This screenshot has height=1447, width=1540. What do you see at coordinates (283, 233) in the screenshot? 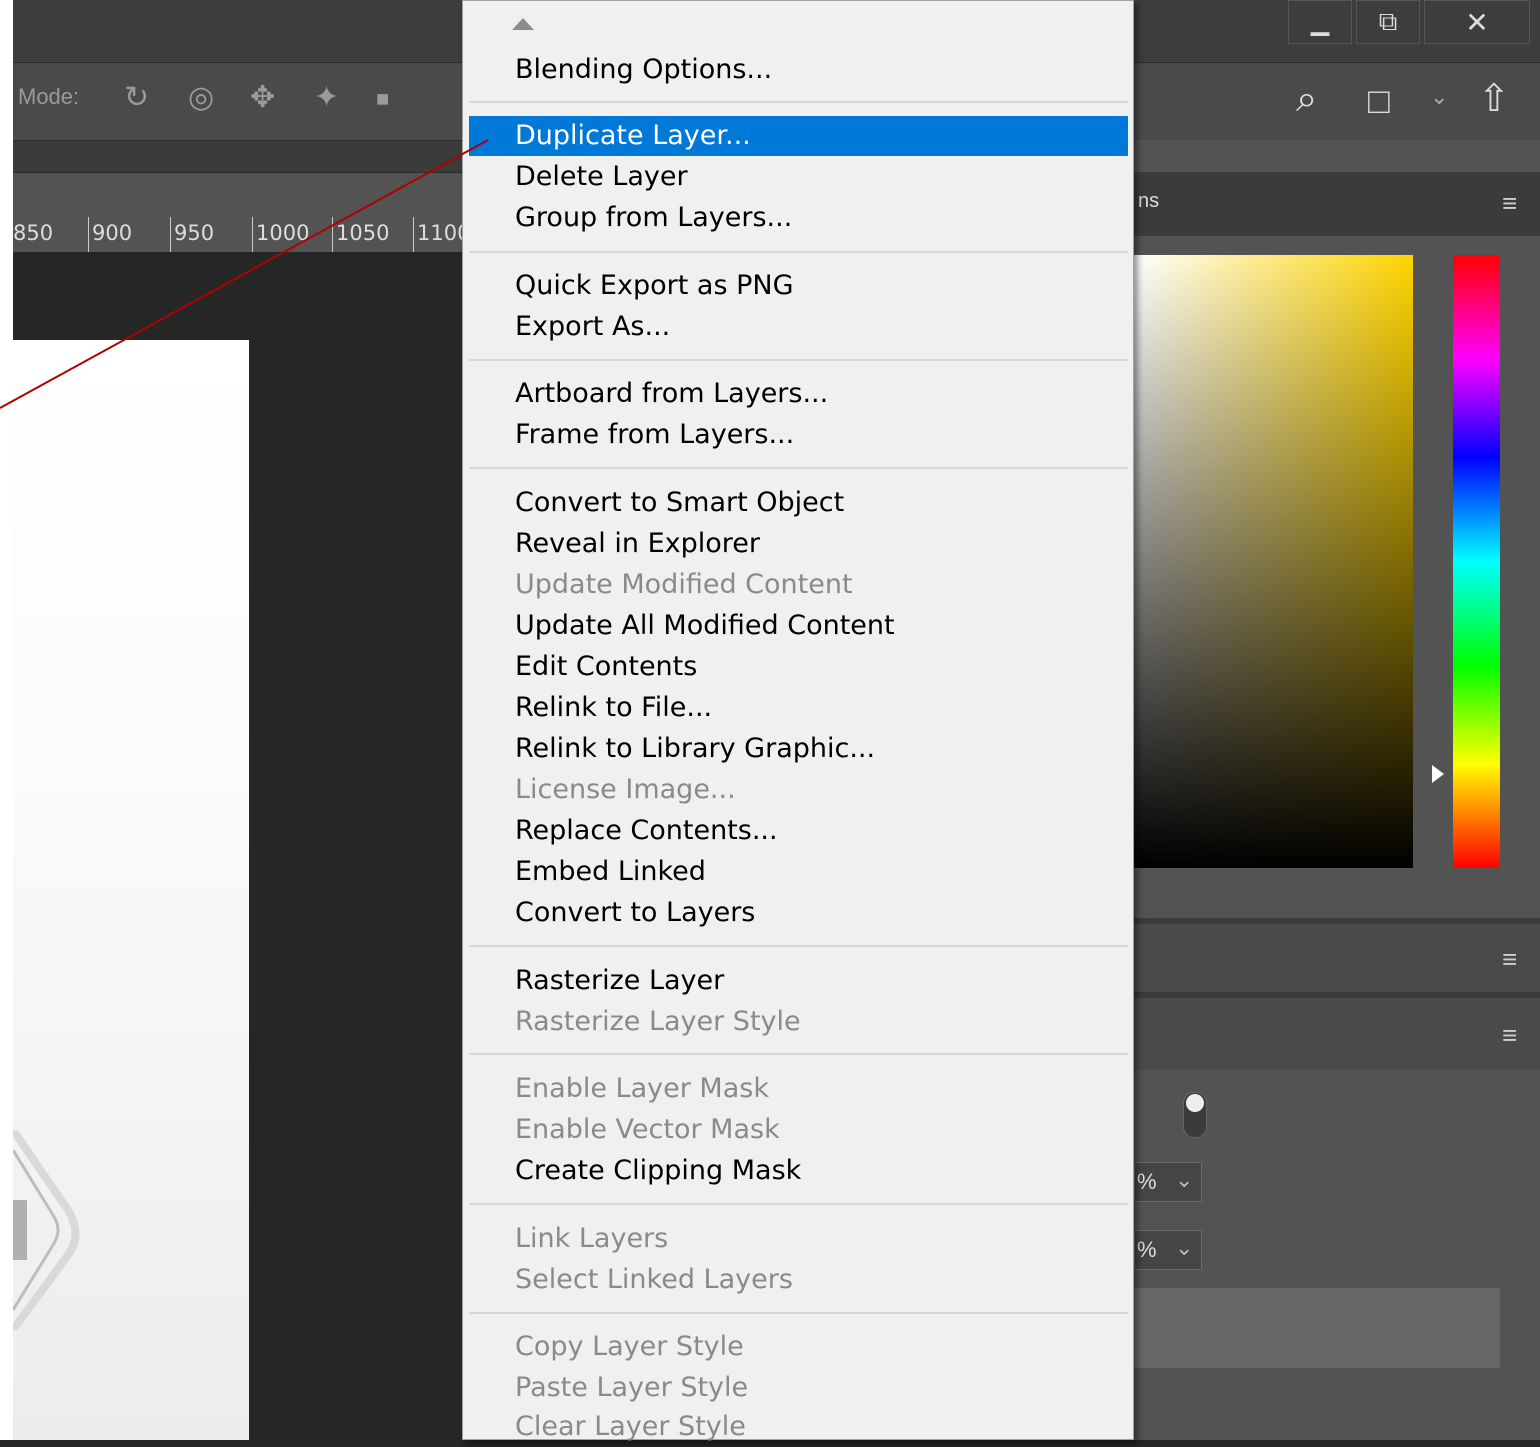
I see `ruler-tick-label: 1000` at bounding box center [283, 233].